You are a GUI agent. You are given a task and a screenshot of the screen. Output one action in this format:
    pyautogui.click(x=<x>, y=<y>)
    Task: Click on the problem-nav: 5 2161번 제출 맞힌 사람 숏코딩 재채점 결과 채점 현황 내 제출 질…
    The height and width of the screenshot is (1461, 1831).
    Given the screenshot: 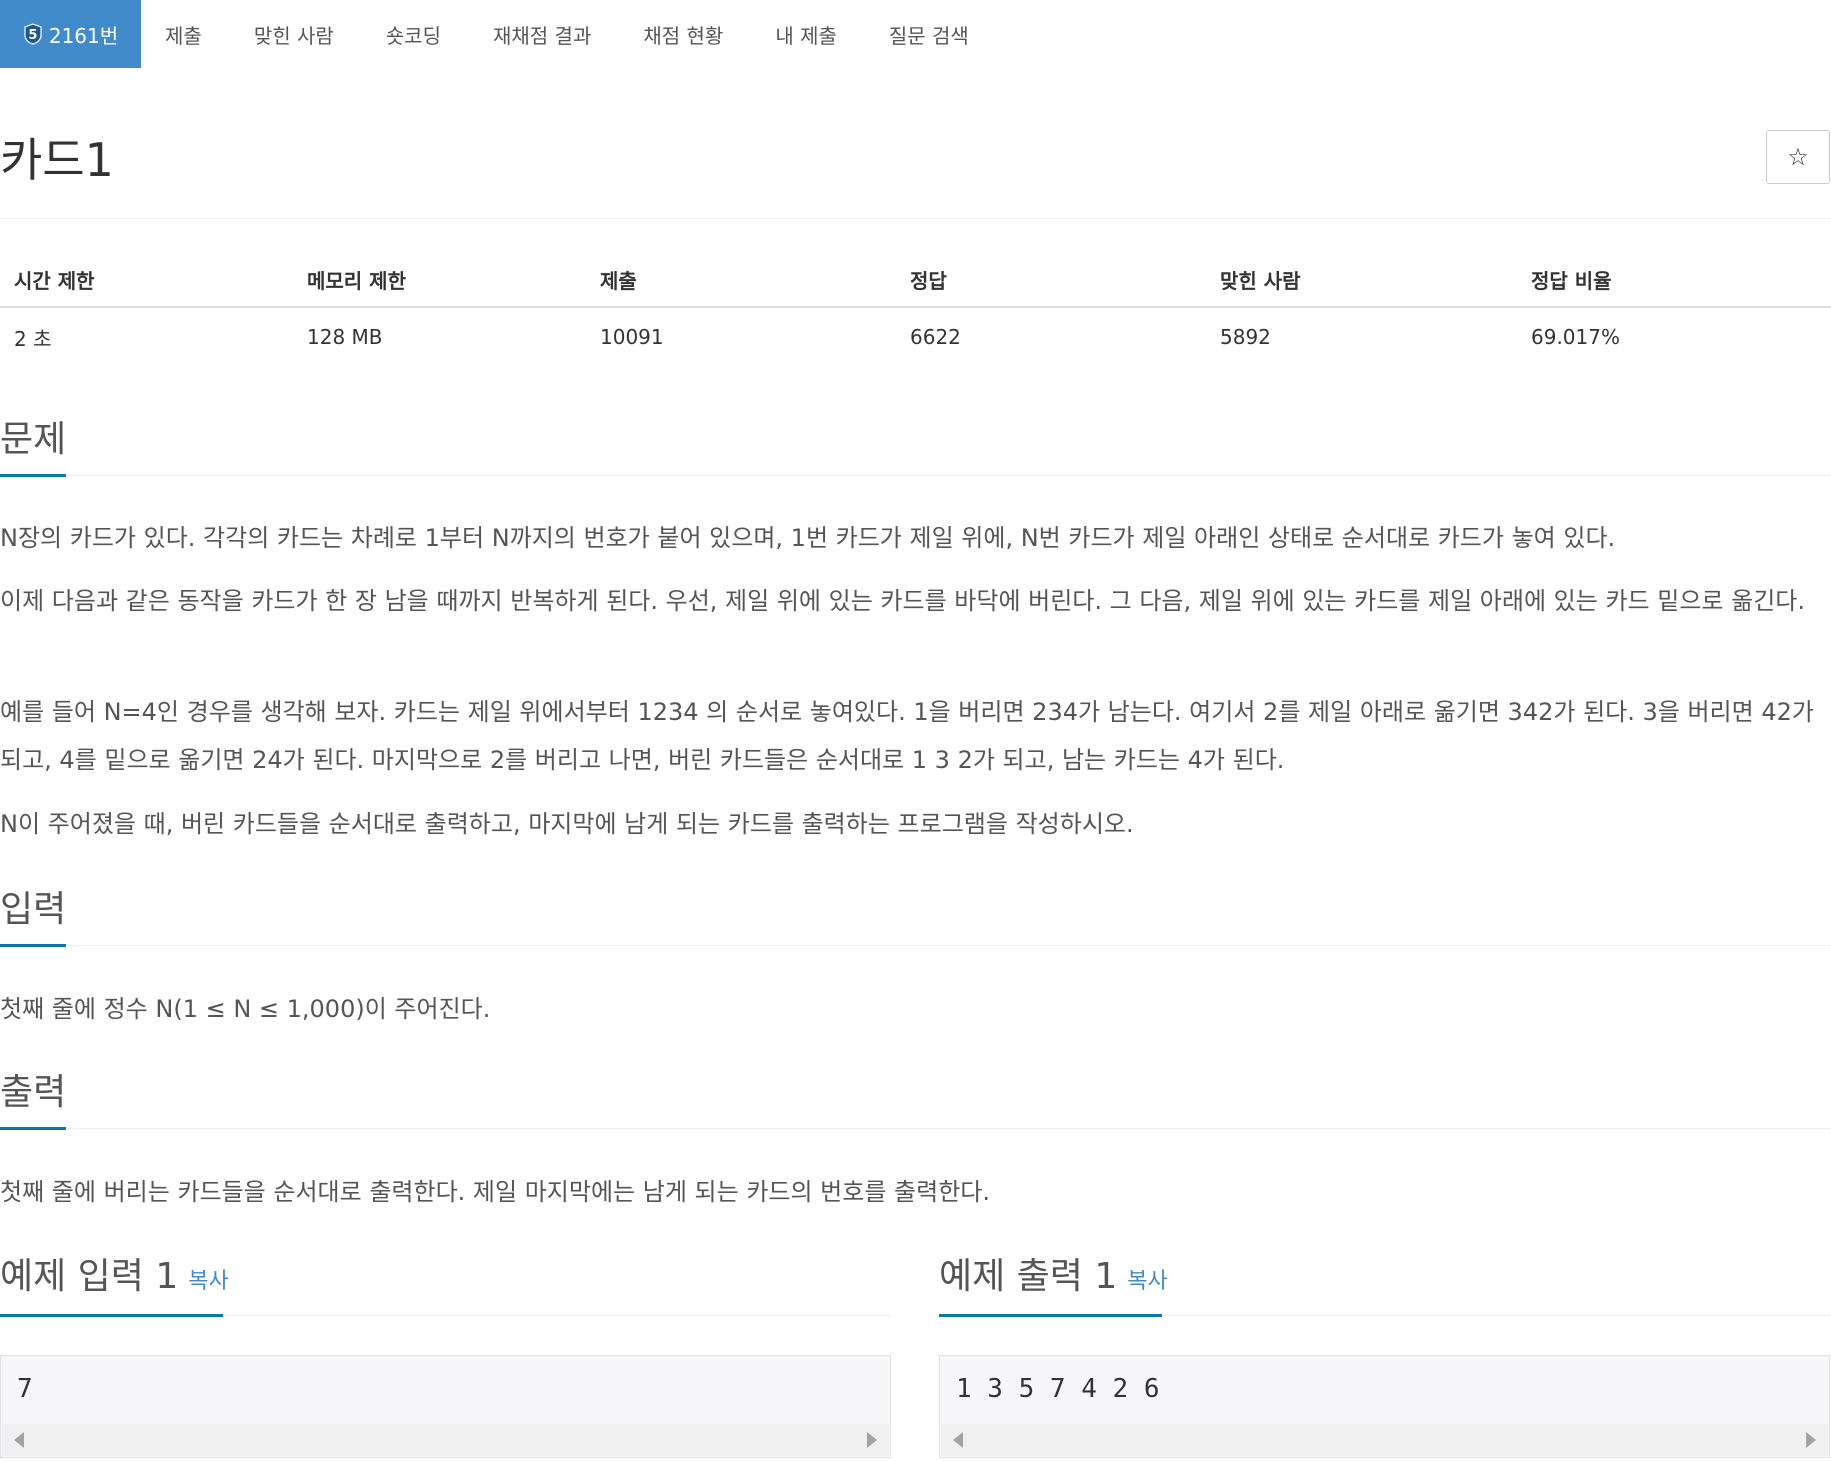 What is the action you would take?
    pyautogui.click(x=915, y=34)
    